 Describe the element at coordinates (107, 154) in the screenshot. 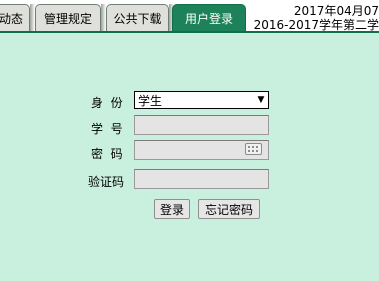

I see `password-label: 密 码` at that location.